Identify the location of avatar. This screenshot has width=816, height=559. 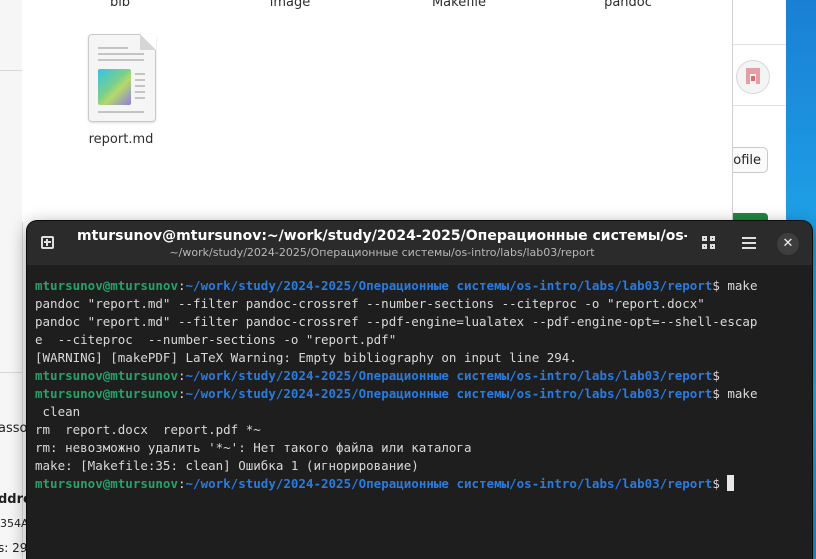
(753, 77).